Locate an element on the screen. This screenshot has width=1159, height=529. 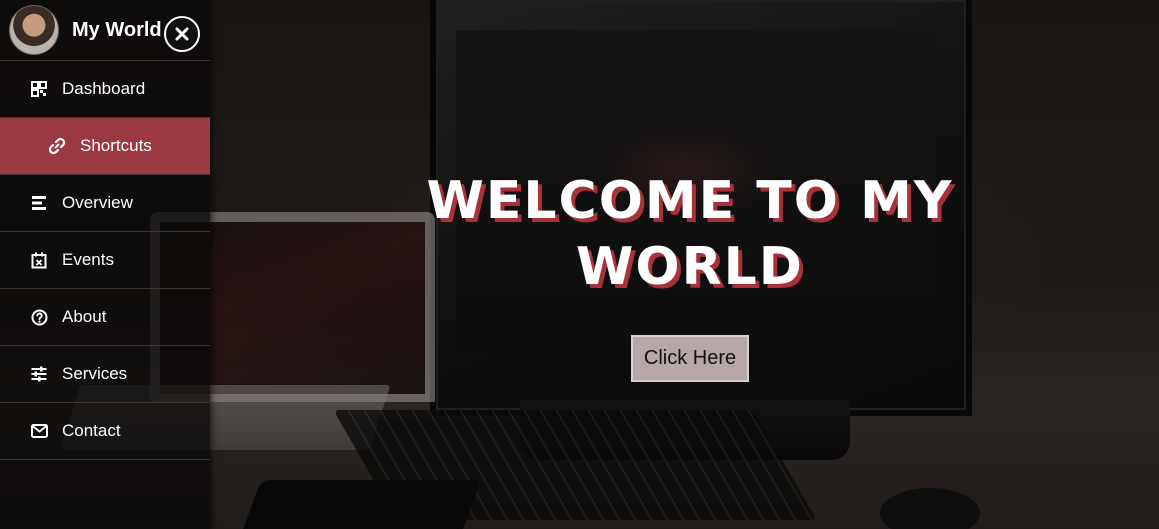
hero-title-line2: WORLD is located at coordinates (690, 267).